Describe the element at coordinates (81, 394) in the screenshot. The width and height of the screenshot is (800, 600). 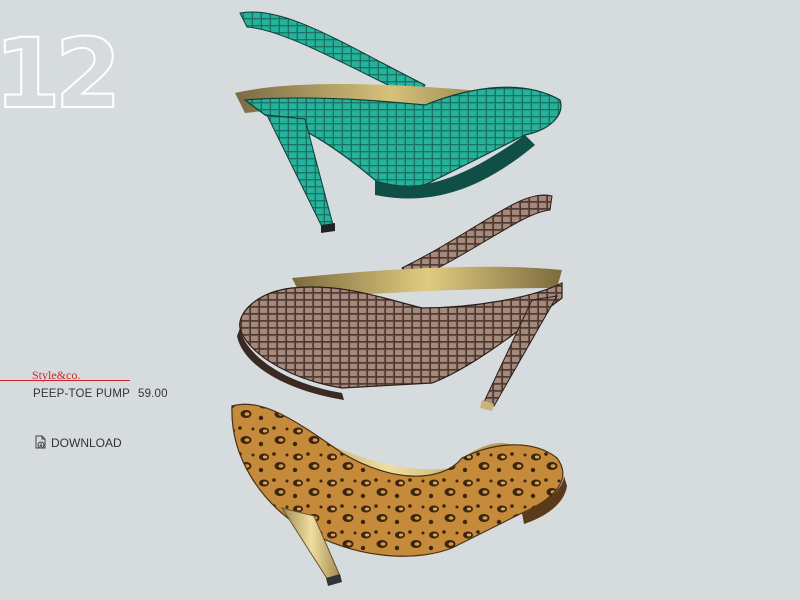
I see `product-name: PEEP-TOE PUMP` at that location.